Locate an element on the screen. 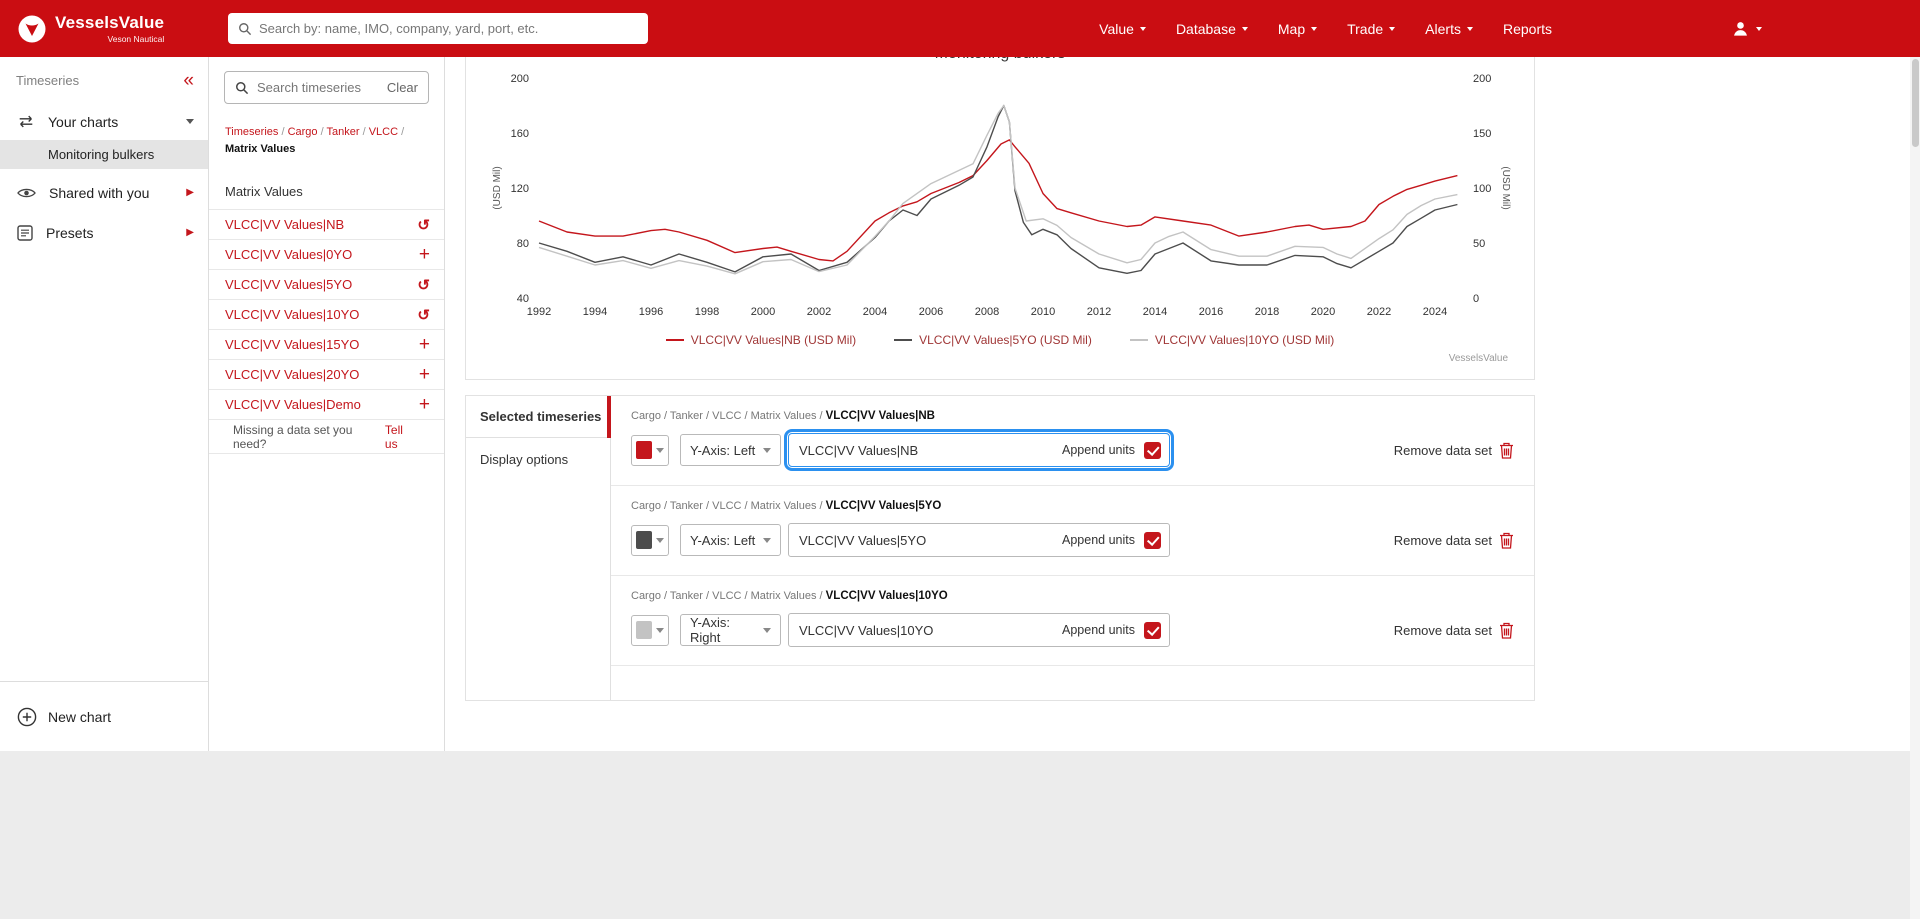  nav-label: Trade is located at coordinates (1365, 28).